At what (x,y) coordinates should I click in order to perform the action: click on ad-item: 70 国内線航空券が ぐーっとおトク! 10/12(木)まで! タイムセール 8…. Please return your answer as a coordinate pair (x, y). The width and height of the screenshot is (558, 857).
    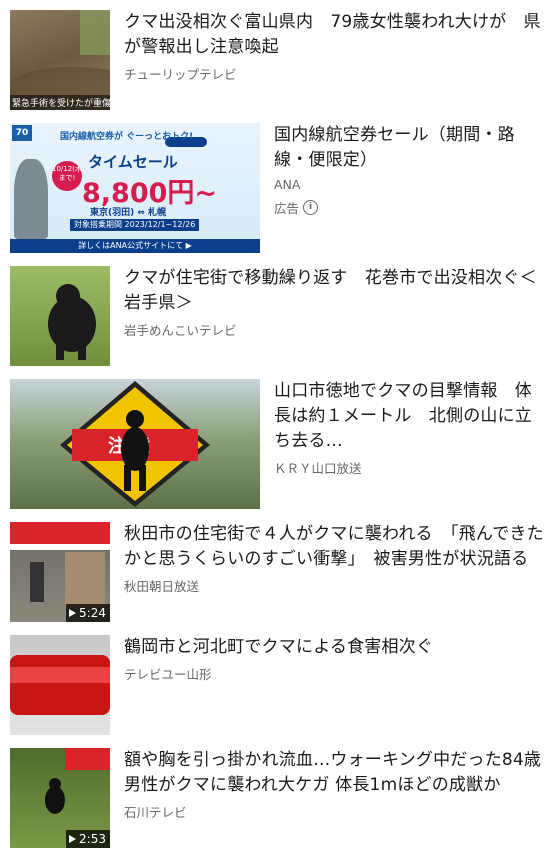
    Looking at the image, I should click on (279, 188).